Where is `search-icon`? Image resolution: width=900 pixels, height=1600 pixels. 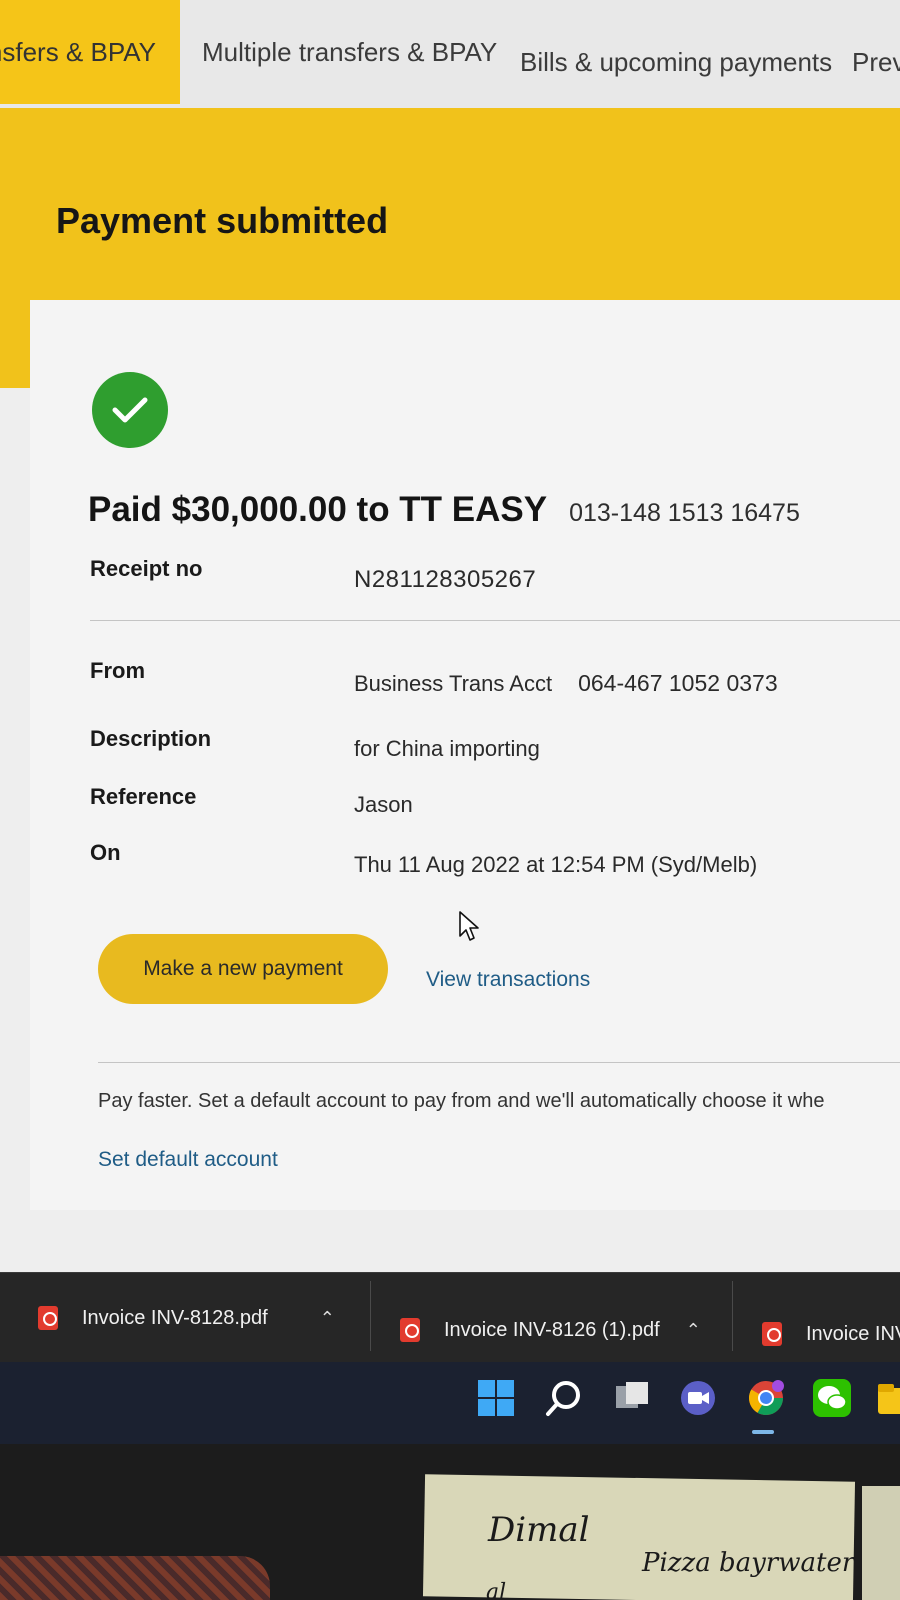 search-icon is located at coordinates (564, 1398).